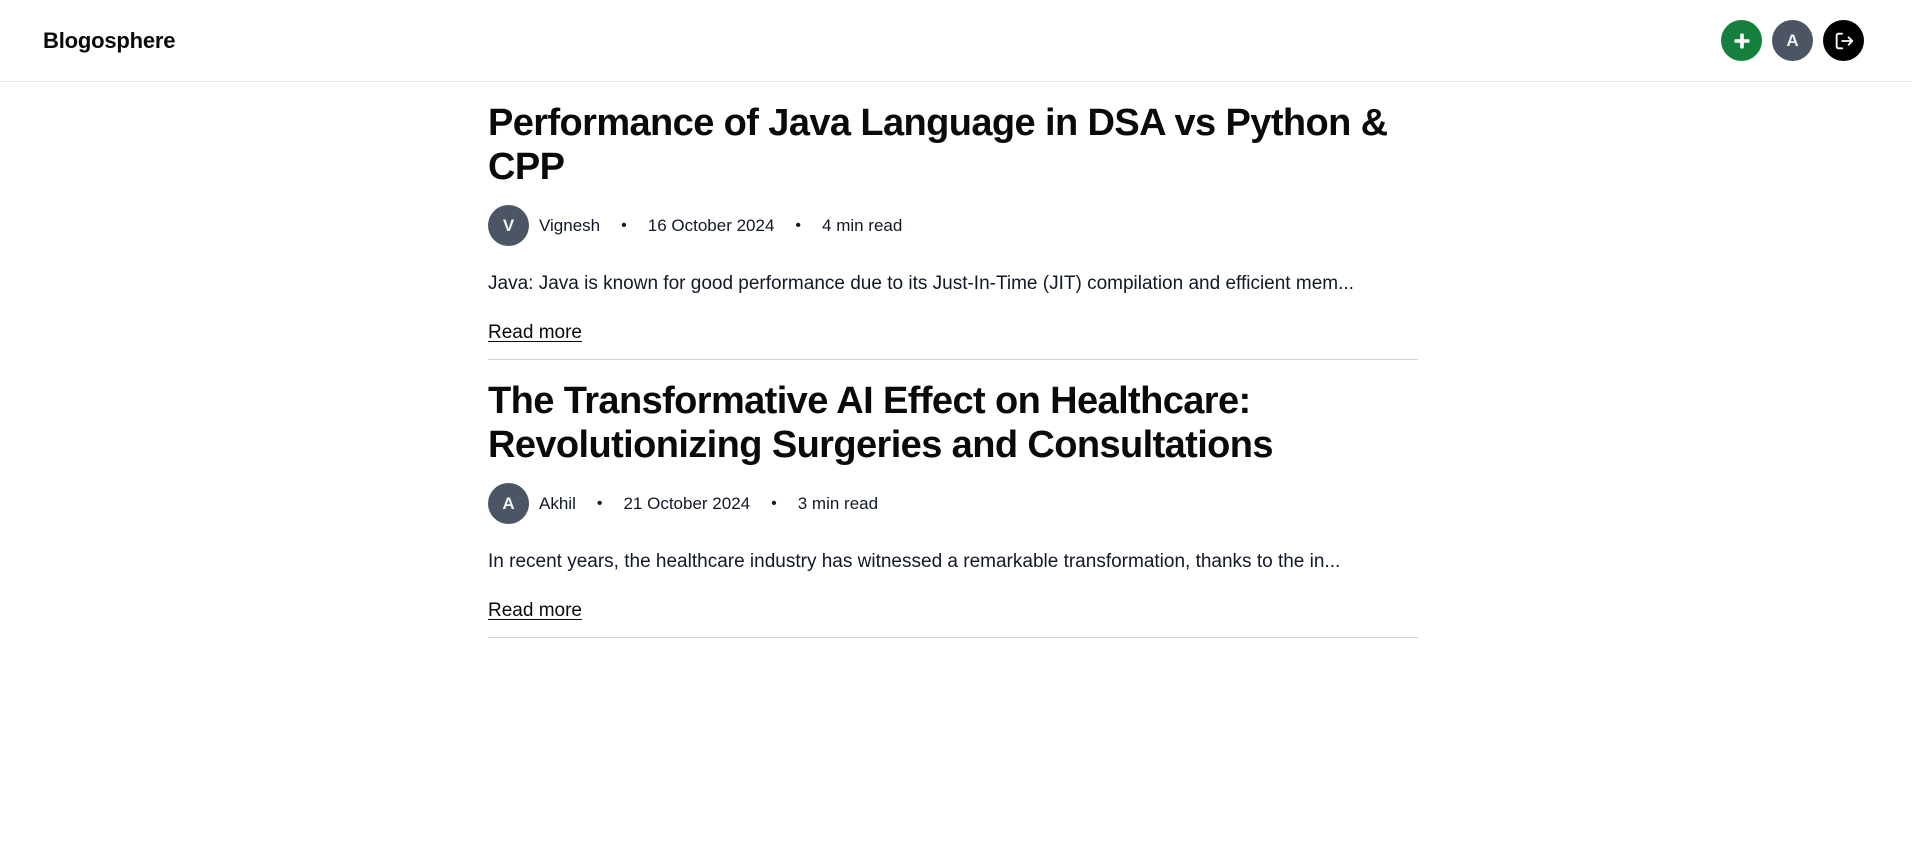  I want to click on top-navbar: Blogosphere A, so click(956, 41).